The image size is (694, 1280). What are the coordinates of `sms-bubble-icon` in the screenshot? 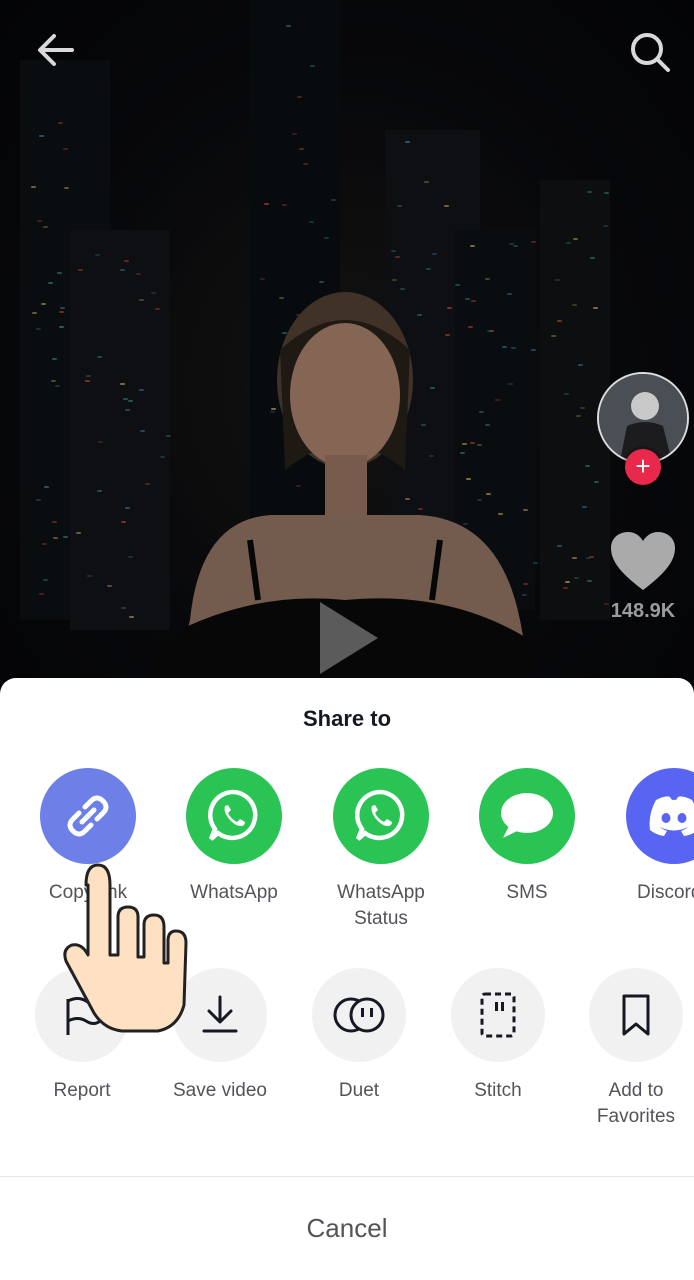 It's located at (527, 815).